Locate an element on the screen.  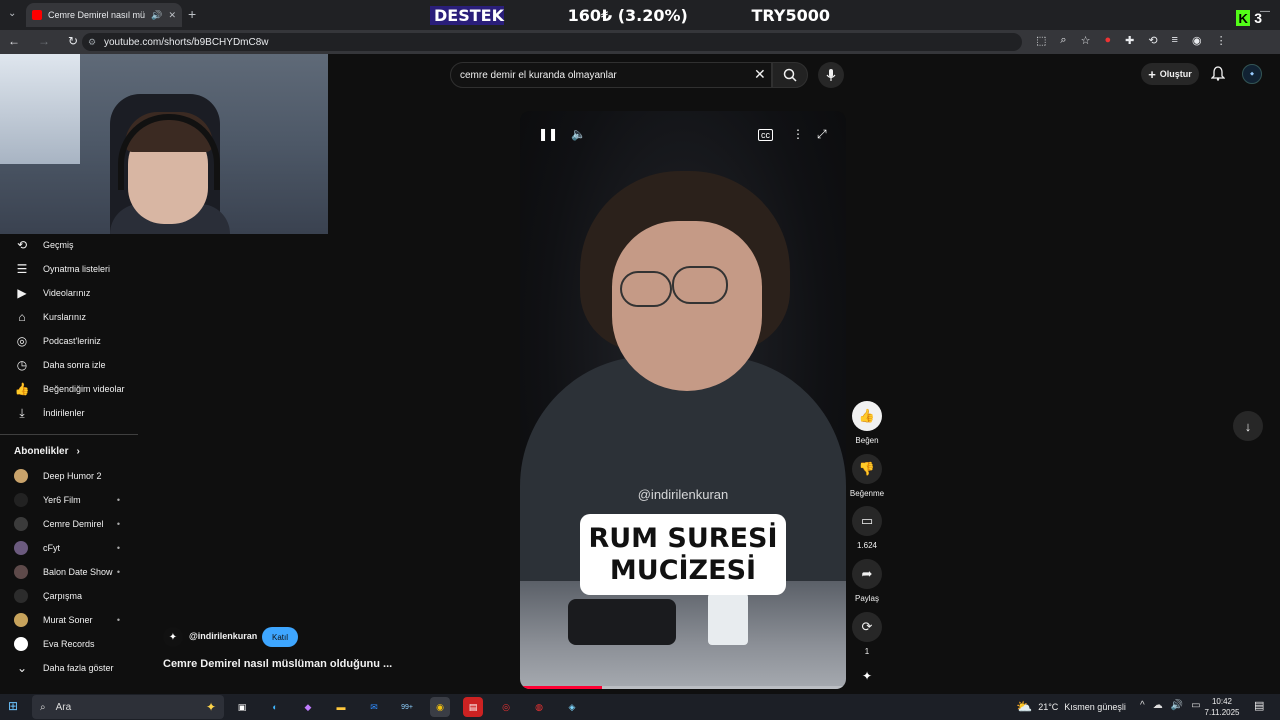
share-action: ➦ Paylaş is located at coordinates (867, 581).